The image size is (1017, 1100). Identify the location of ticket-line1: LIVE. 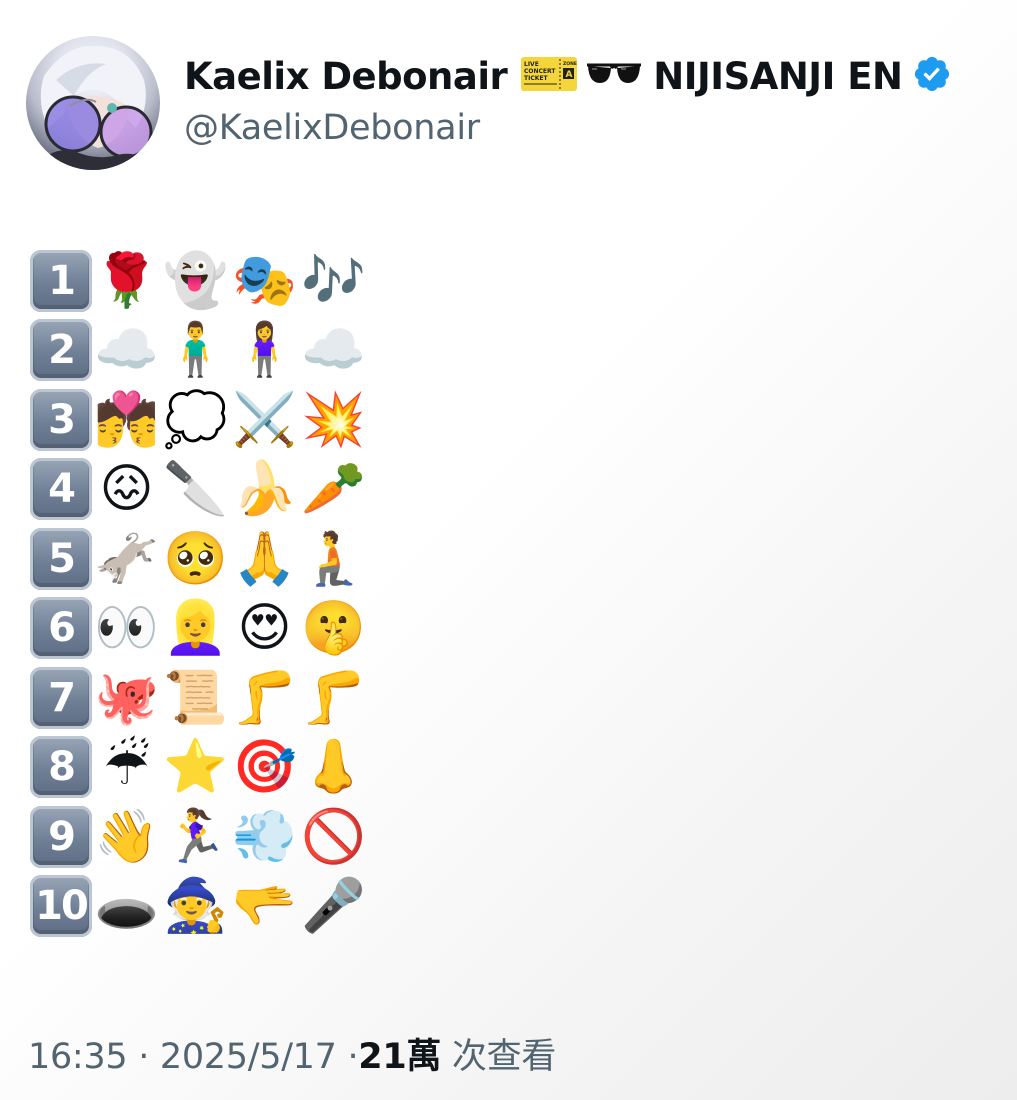
(531, 64).